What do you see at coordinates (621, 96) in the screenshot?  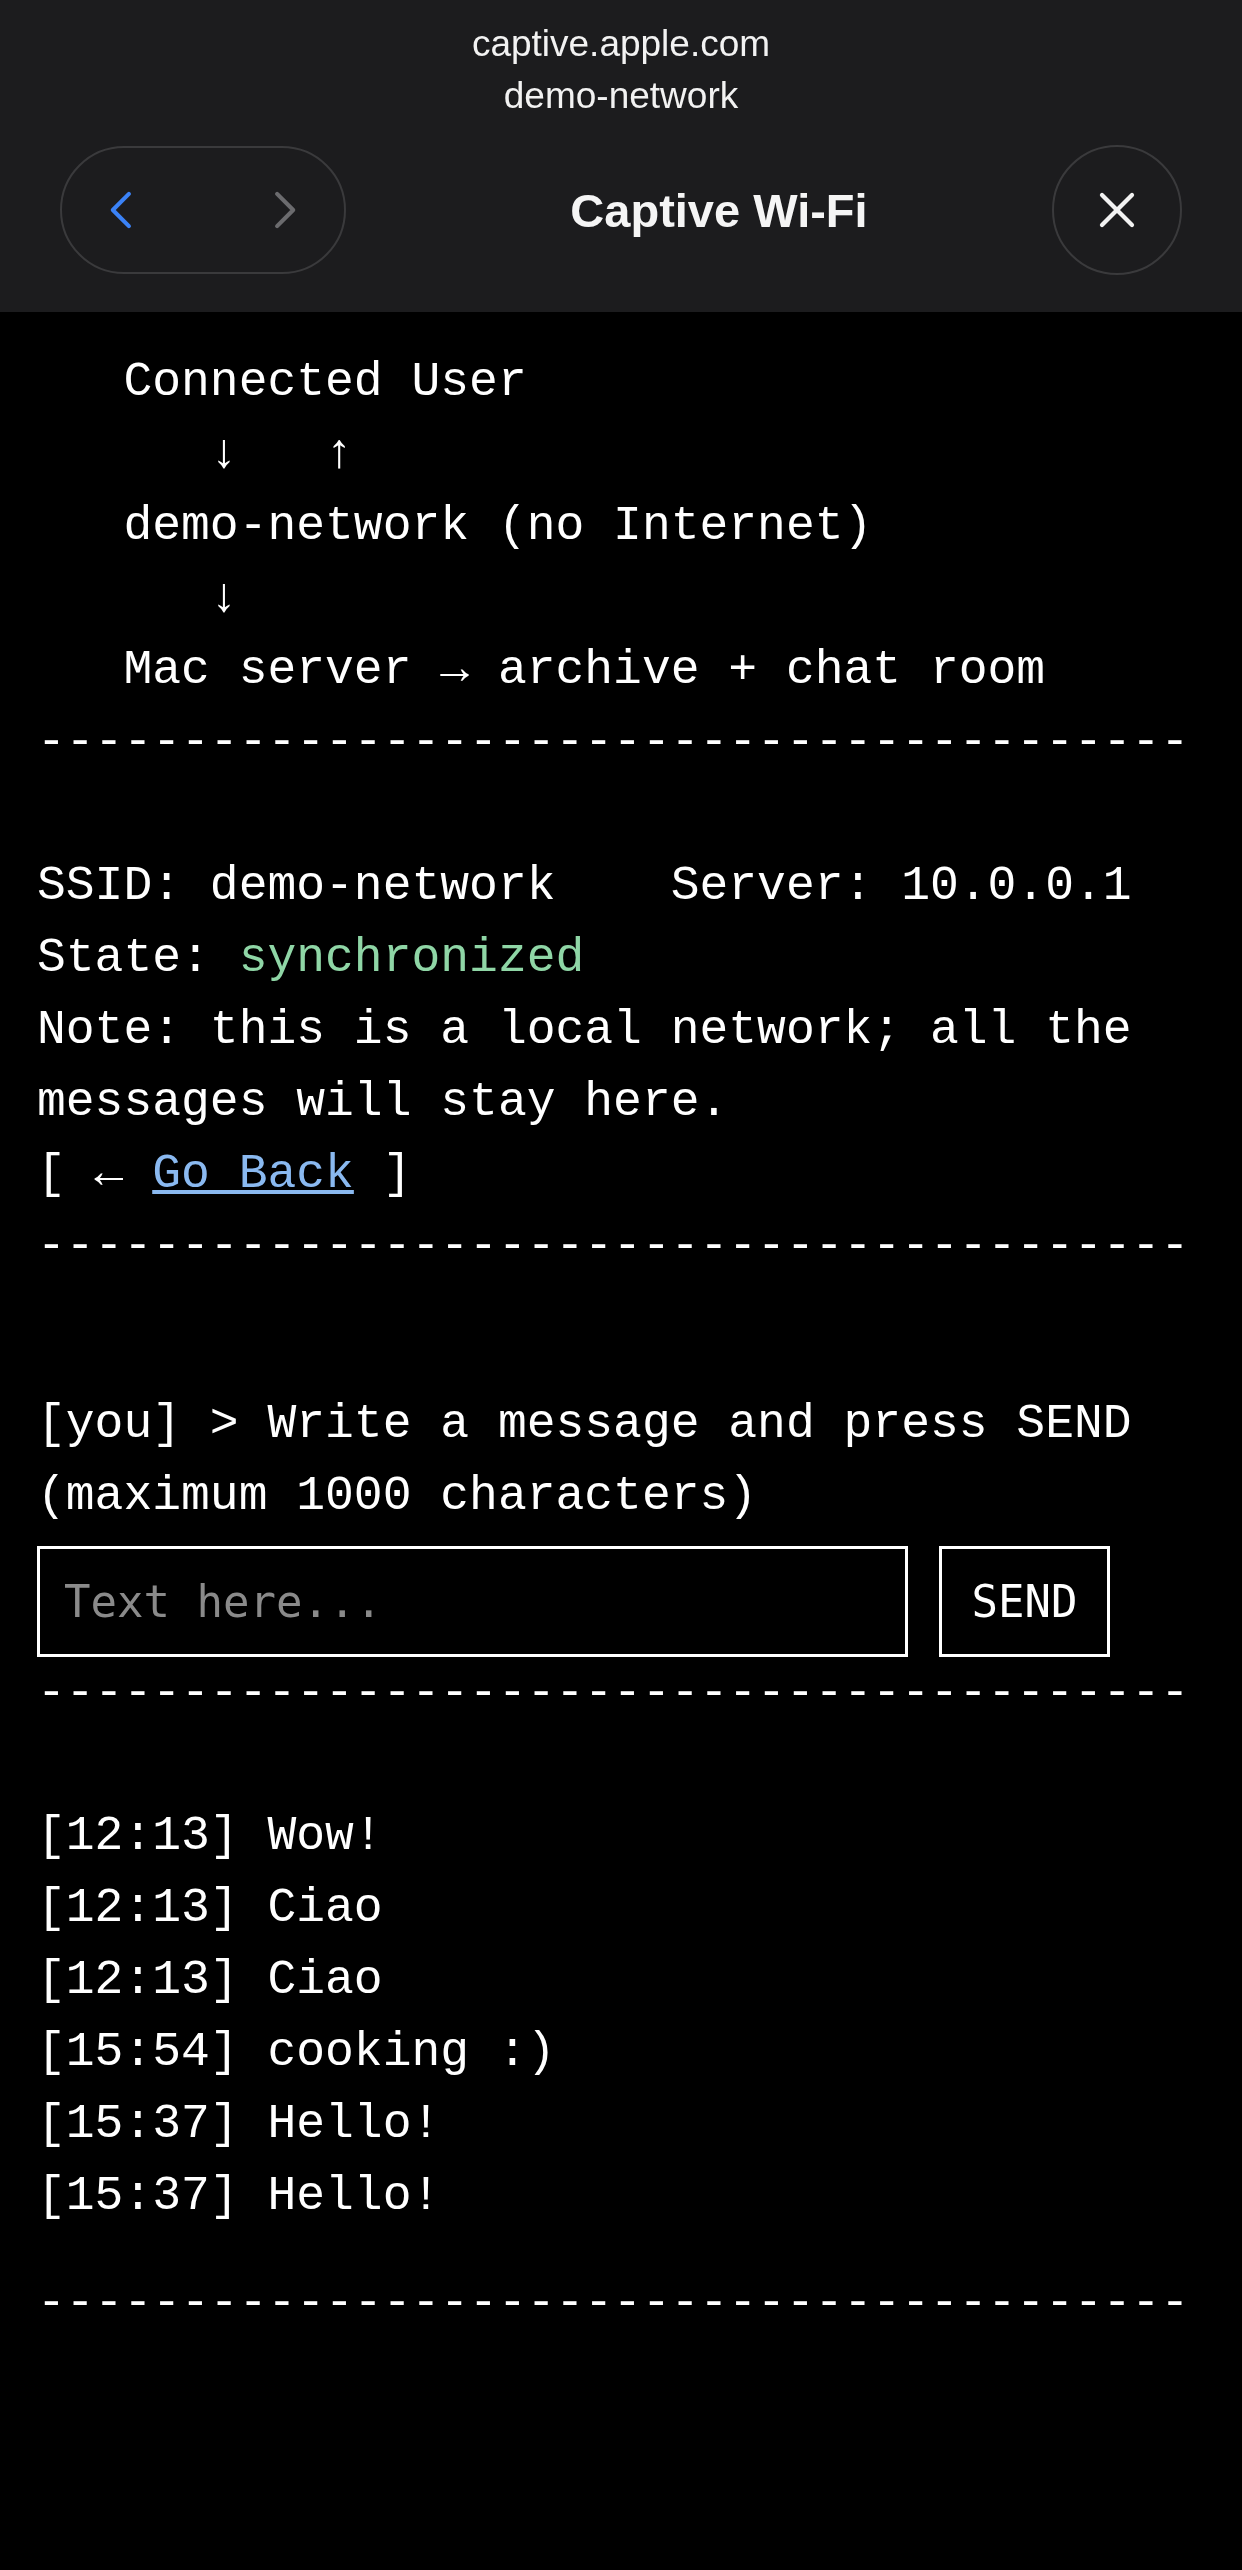 I see `network-name: demo-network` at bounding box center [621, 96].